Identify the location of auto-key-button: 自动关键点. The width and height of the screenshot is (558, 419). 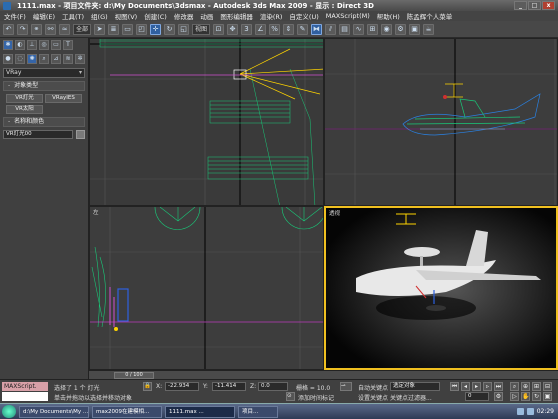
(373, 387).